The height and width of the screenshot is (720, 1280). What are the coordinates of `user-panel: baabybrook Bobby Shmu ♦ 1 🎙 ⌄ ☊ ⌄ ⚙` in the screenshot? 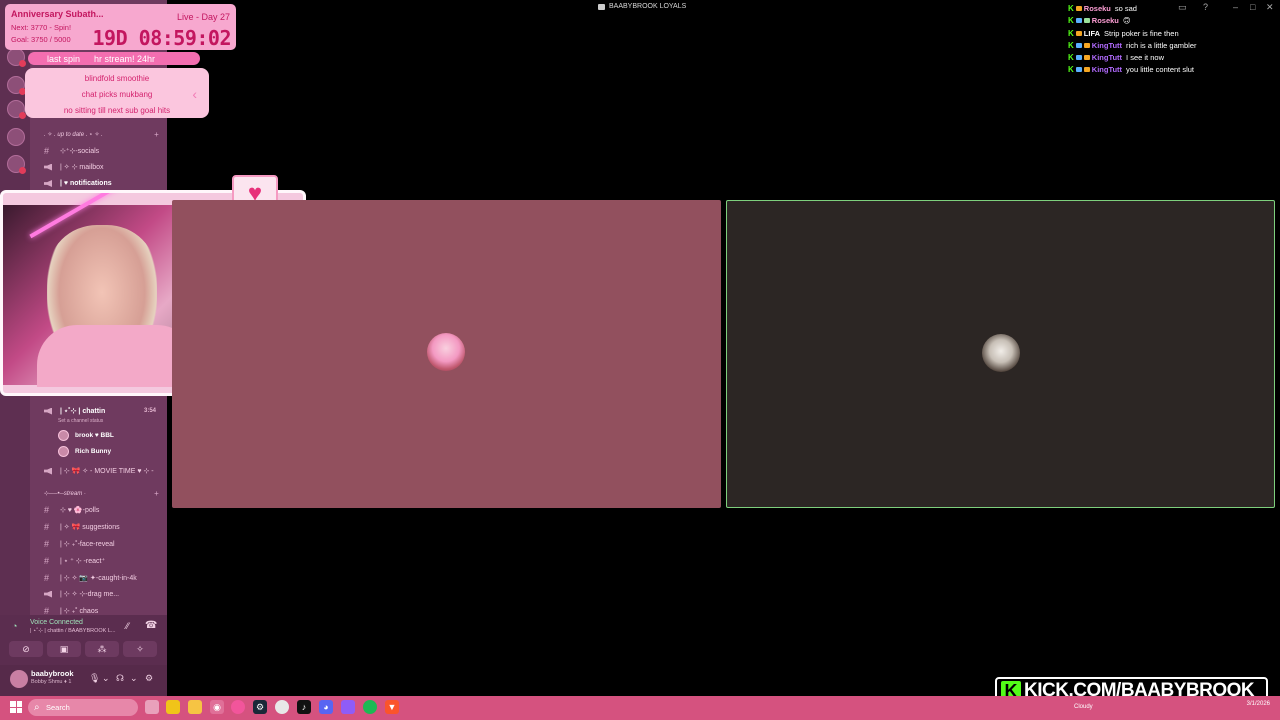 It's located at (83, 680).